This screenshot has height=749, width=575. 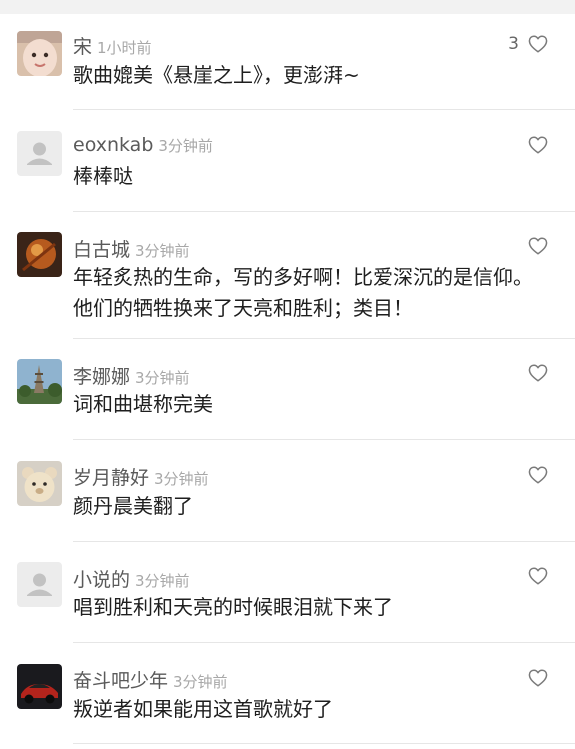 I want to click on comment-text: 叛逆者如果能用这首歌就好了, so click(x=203, y=709).